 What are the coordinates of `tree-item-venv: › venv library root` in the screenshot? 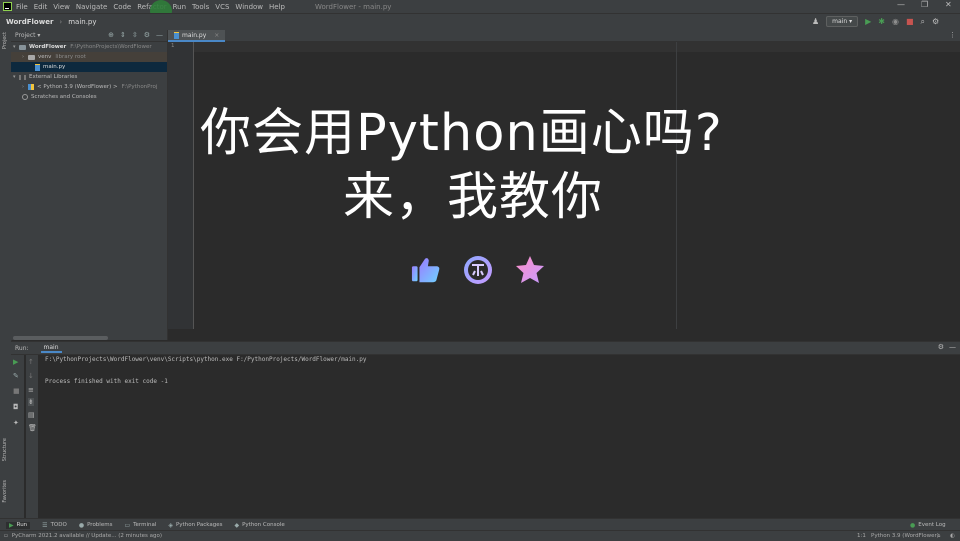 It's located at (89, 57).